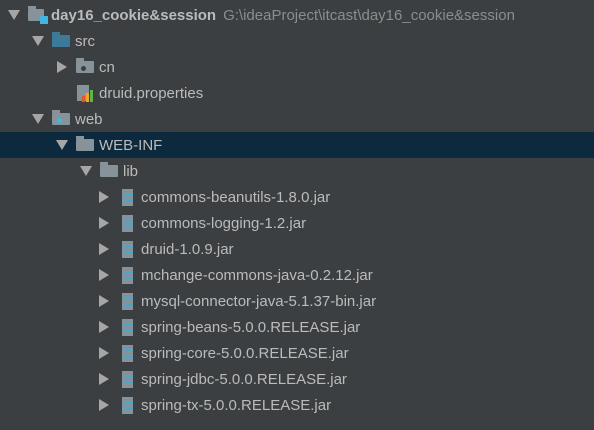  Describe the element at coordinates (89, 119) in the screenshot. I see `tree-item-label: web` at that location.